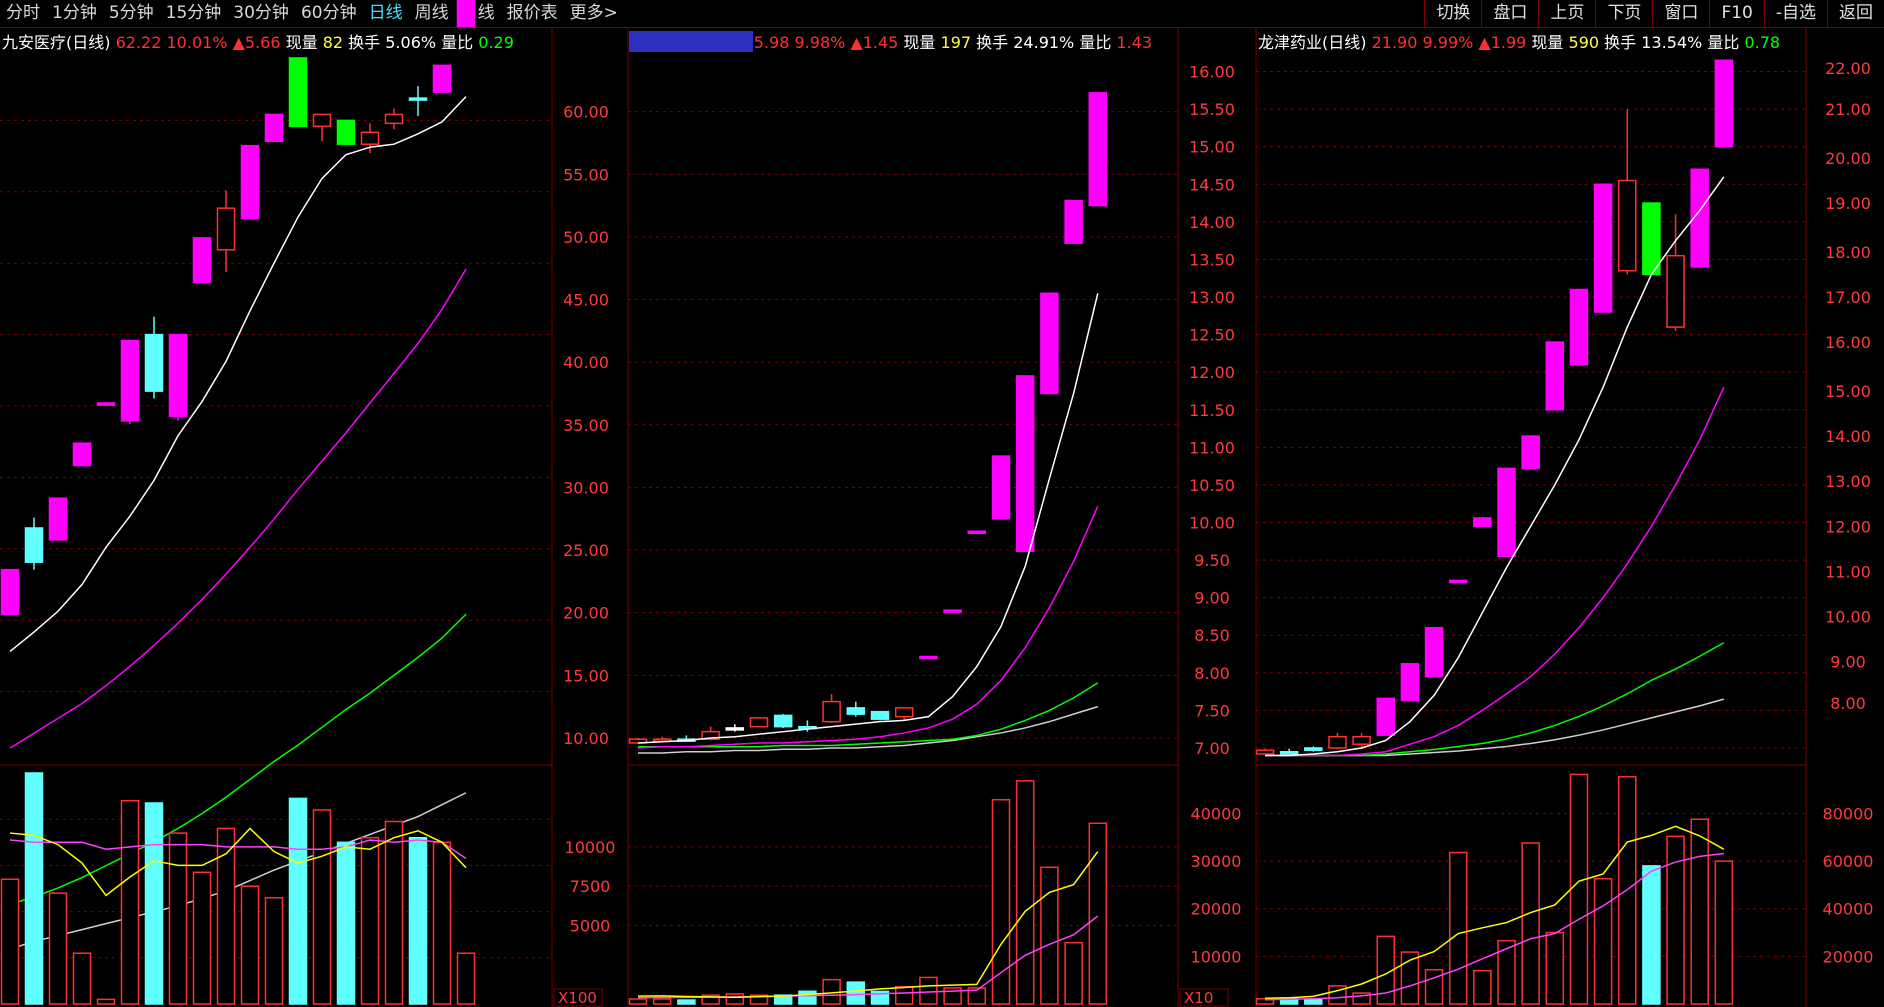  I want to click on panel-2-y-tick-label: 20.00, so click(586, 613).